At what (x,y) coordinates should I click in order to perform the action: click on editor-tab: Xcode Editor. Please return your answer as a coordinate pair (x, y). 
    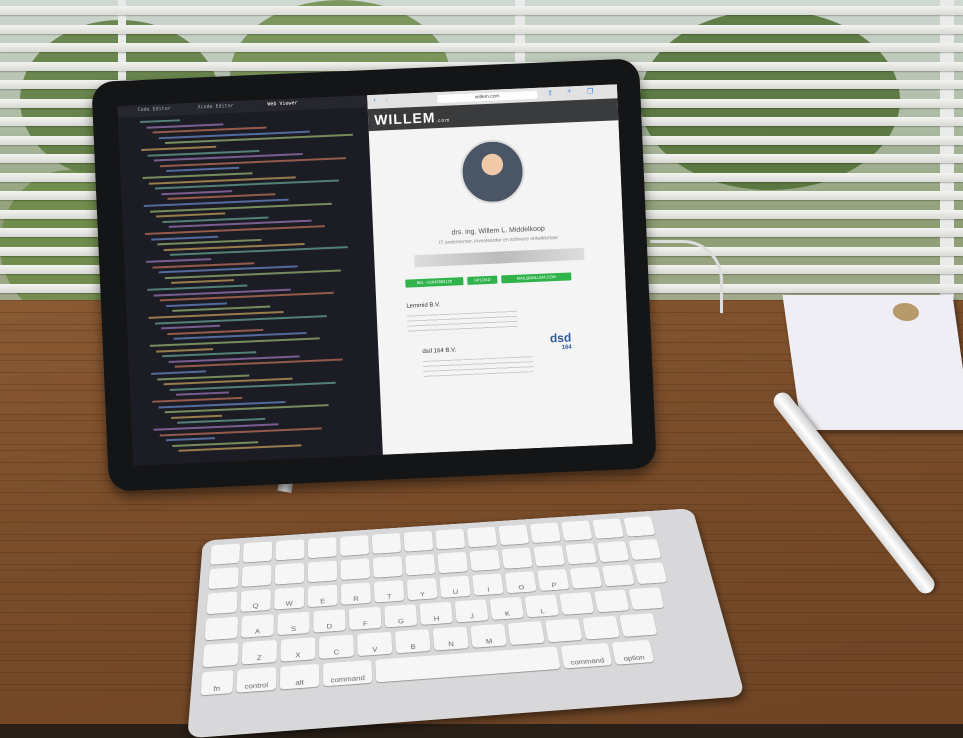
    Looking at the image, I should click on (215, 108).